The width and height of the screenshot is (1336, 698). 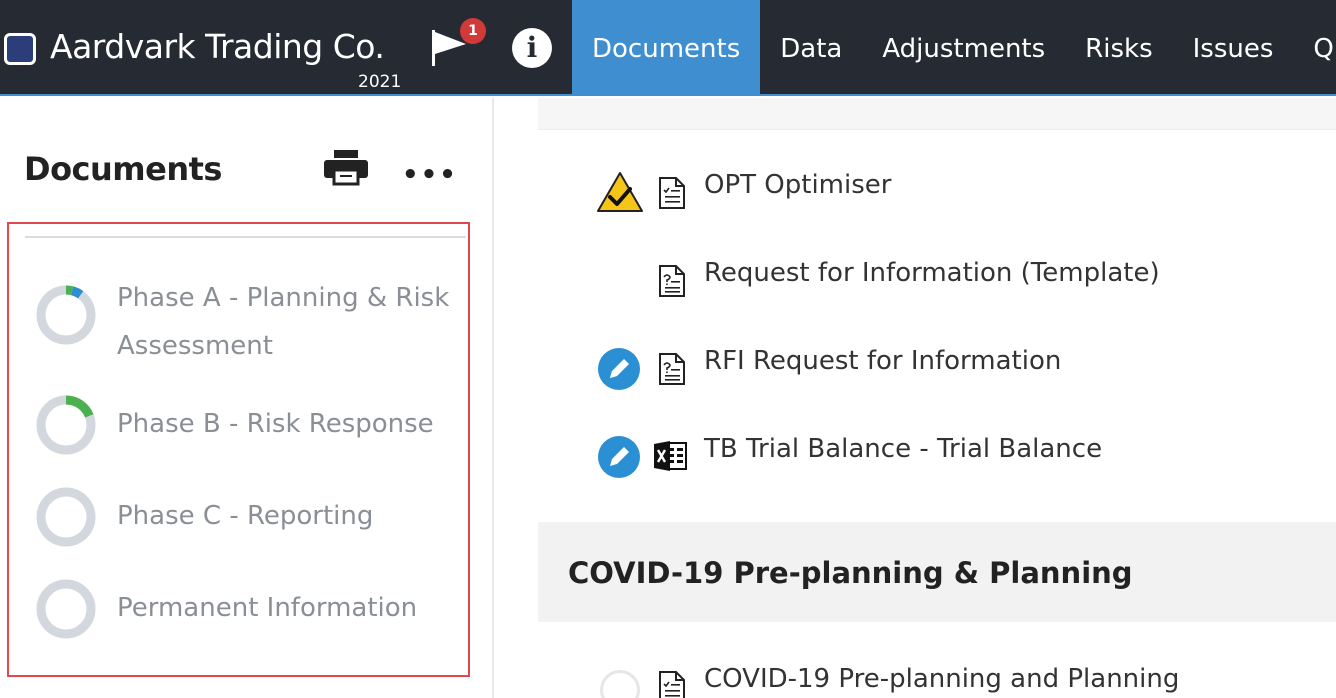 I want to click on empty-status-icon, so click(x=620, y=684).